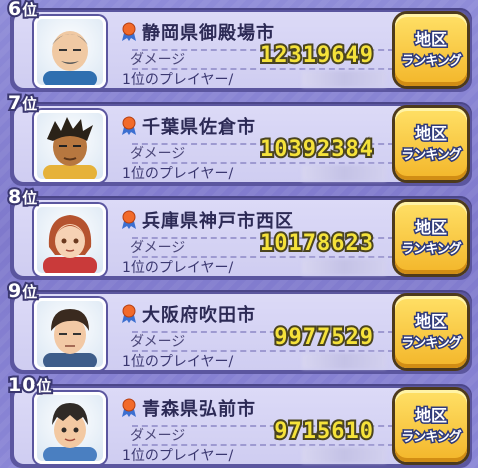 This screenshot has width=478, height=468. I want to click on city-name: 大阪府吹田市, so click(199, 315).